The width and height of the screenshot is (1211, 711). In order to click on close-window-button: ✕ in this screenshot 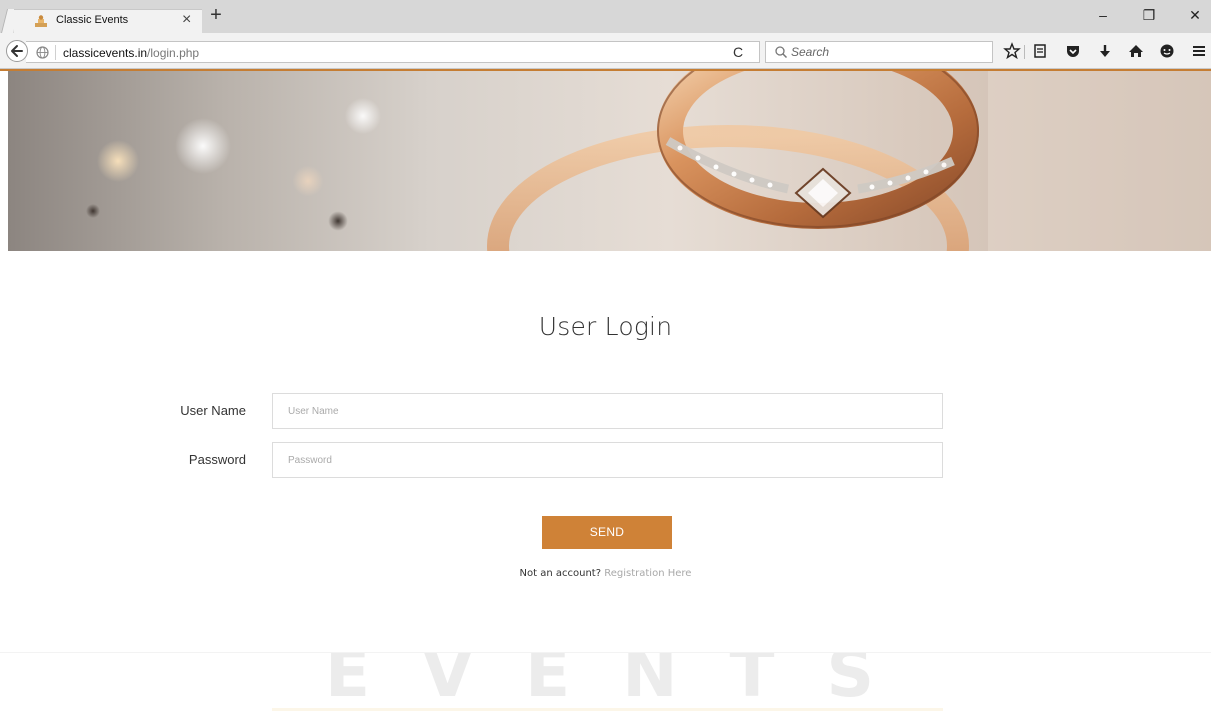, I will do `click(1195, 15)`.